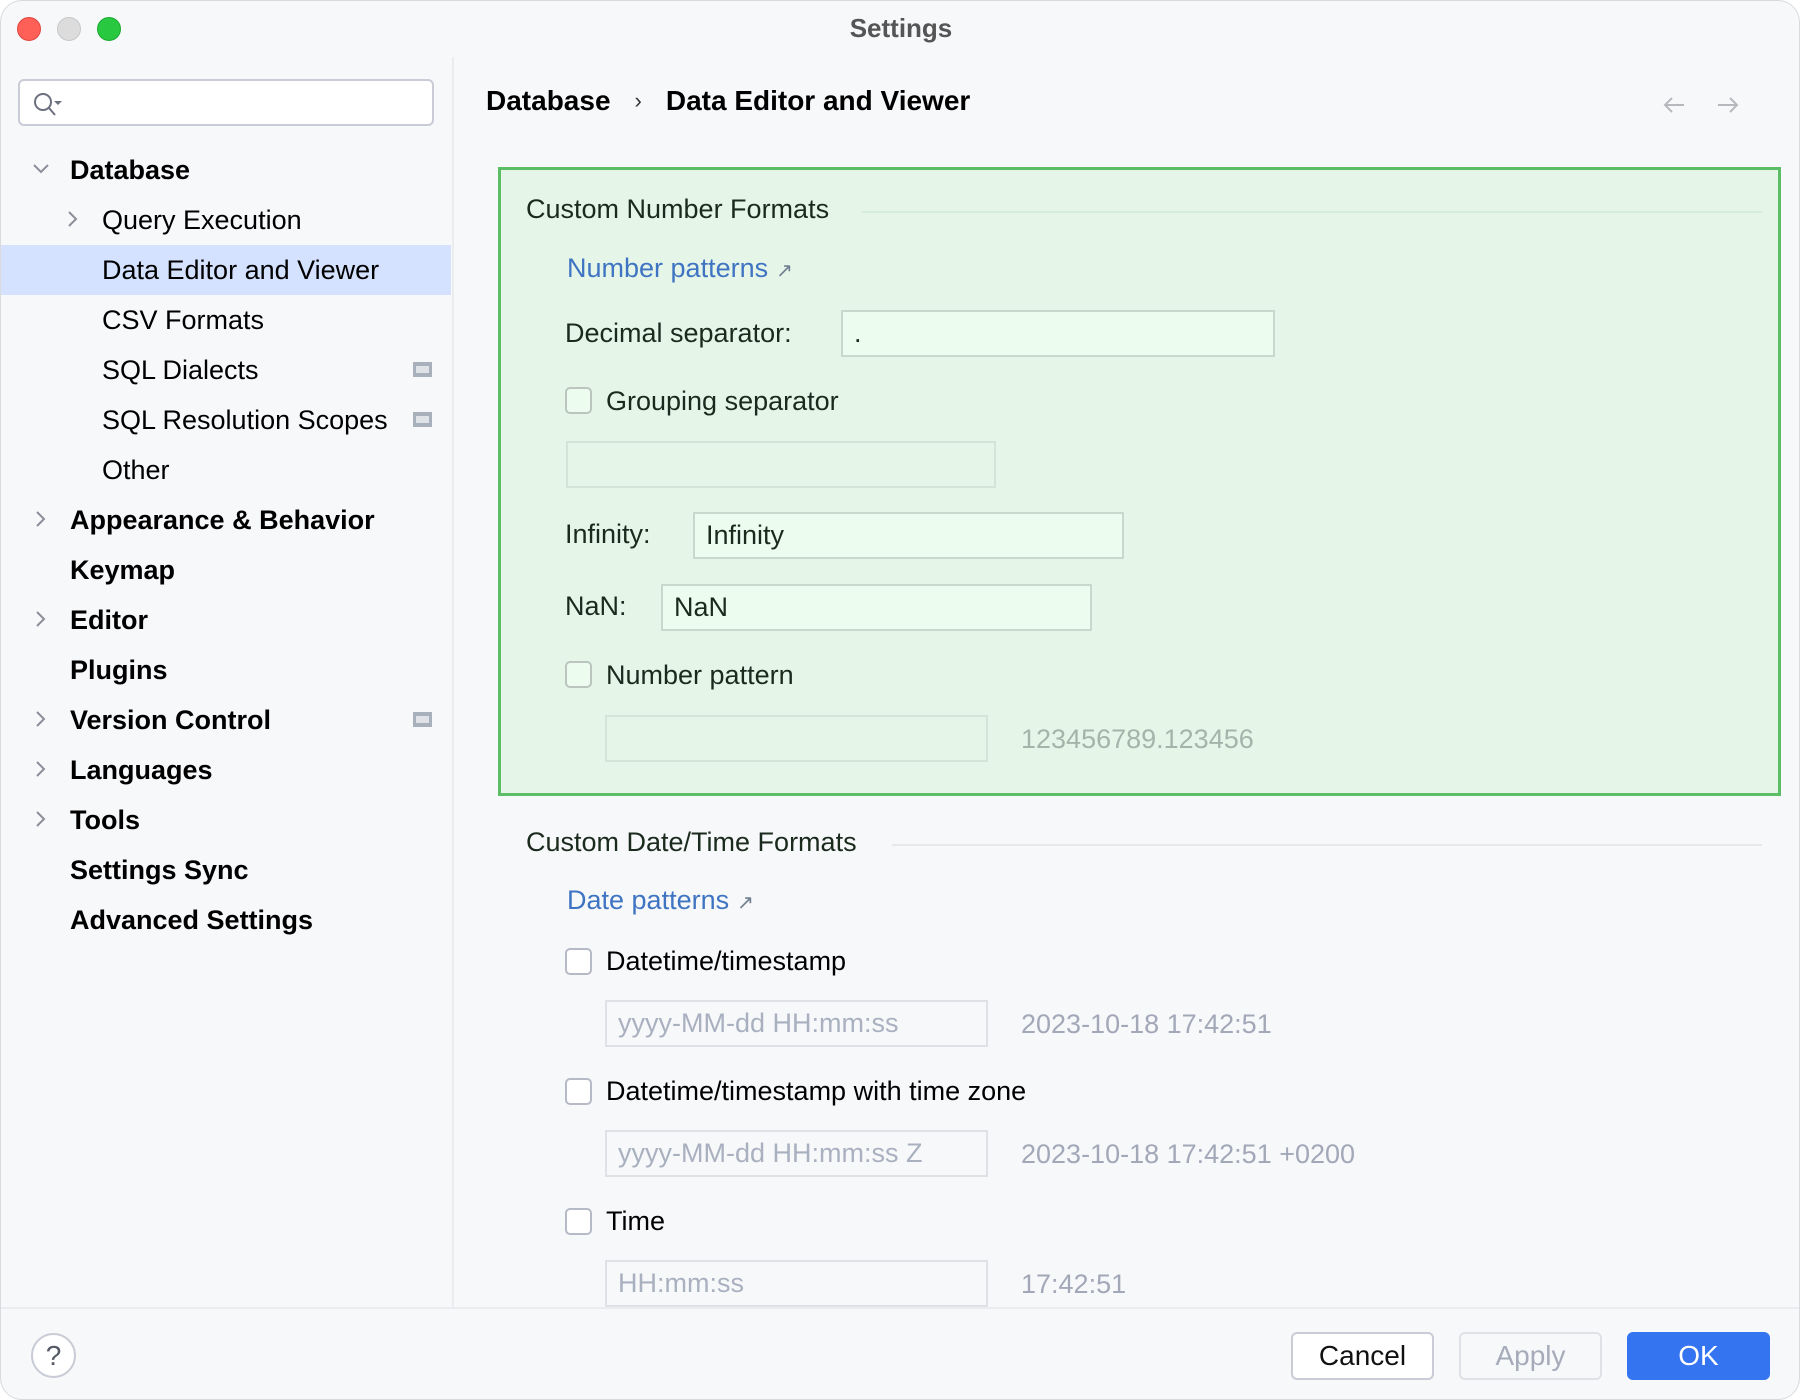 Image resolution: width=1800 pixels, height=1400 pixels. I want to click on datetime-checkbox, so click(578, 961).